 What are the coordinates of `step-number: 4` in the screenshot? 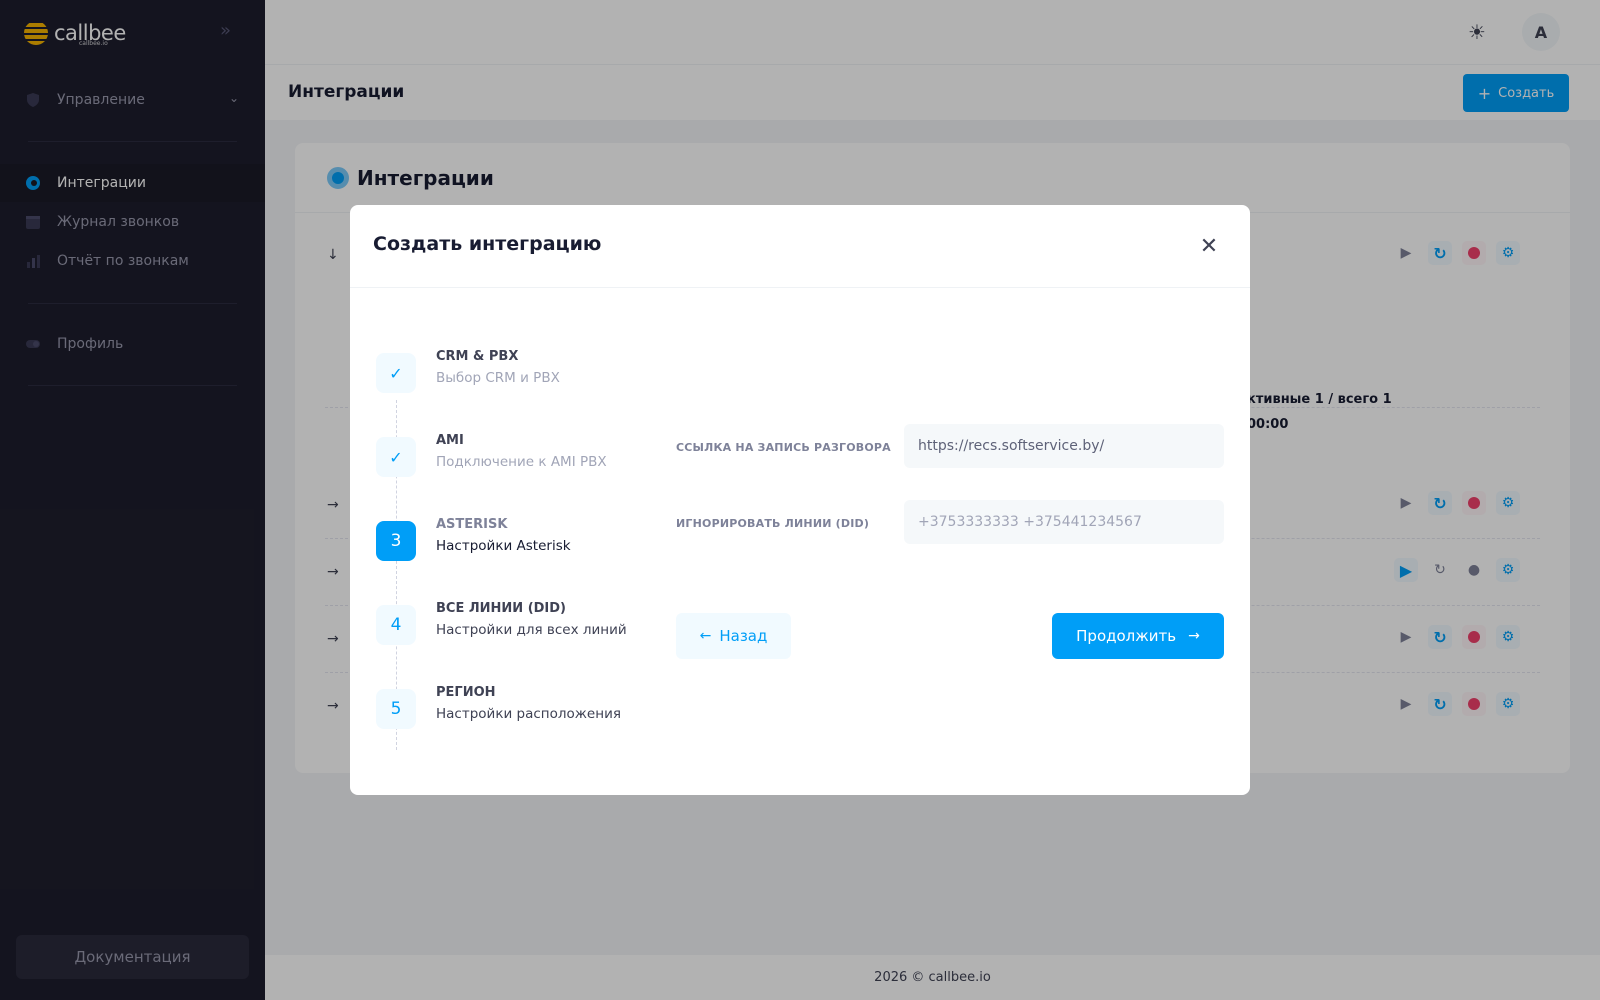 It's located at (396, 625).